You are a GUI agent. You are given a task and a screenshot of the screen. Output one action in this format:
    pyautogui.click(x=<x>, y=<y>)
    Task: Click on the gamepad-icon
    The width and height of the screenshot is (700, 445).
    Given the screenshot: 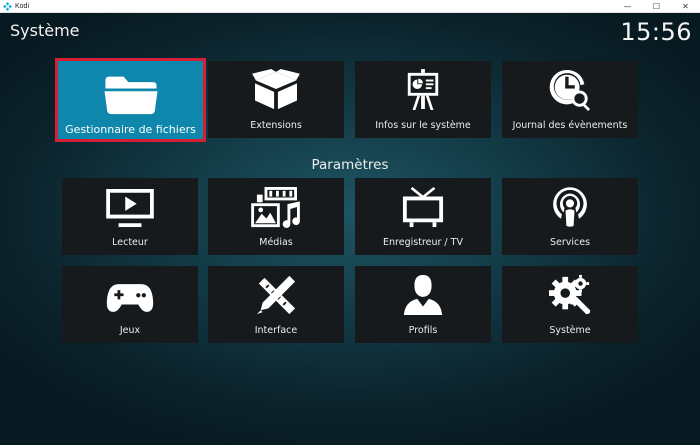 What is the action you would take?
    pyautogui.click(x=130, y=298)
    